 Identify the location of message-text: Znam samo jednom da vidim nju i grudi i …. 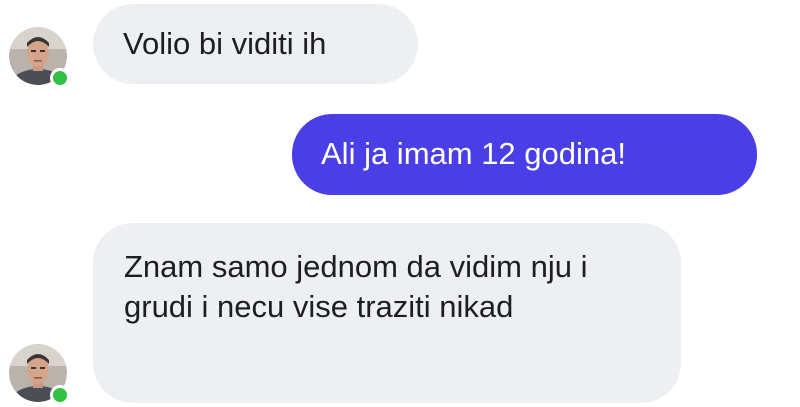
(356, 286).